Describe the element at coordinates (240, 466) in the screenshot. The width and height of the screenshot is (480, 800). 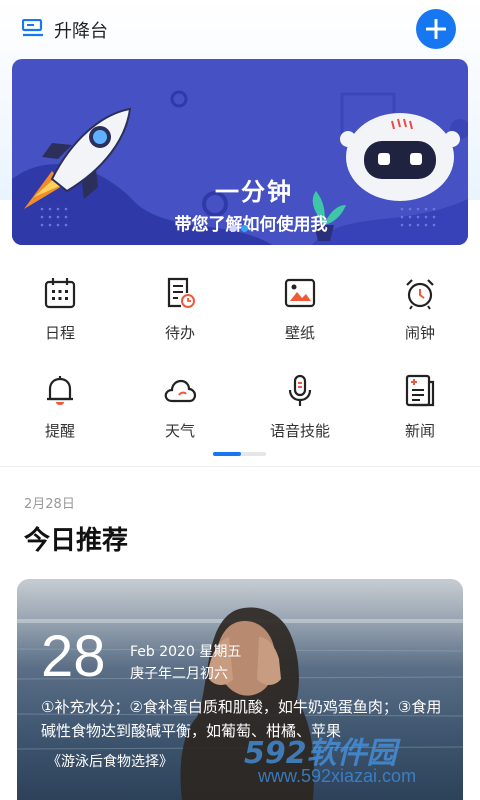
I see `section-divider` at that location.